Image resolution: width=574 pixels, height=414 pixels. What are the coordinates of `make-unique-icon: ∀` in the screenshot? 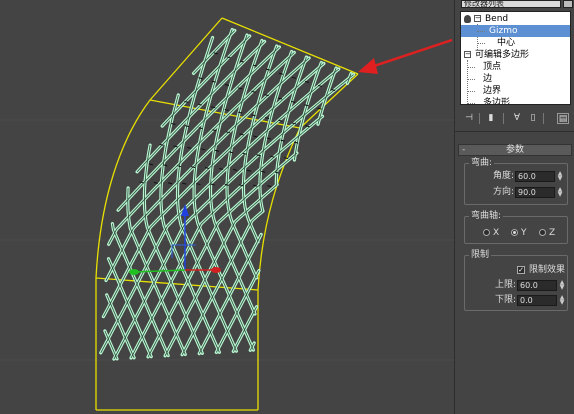 It's located at (517, 118).